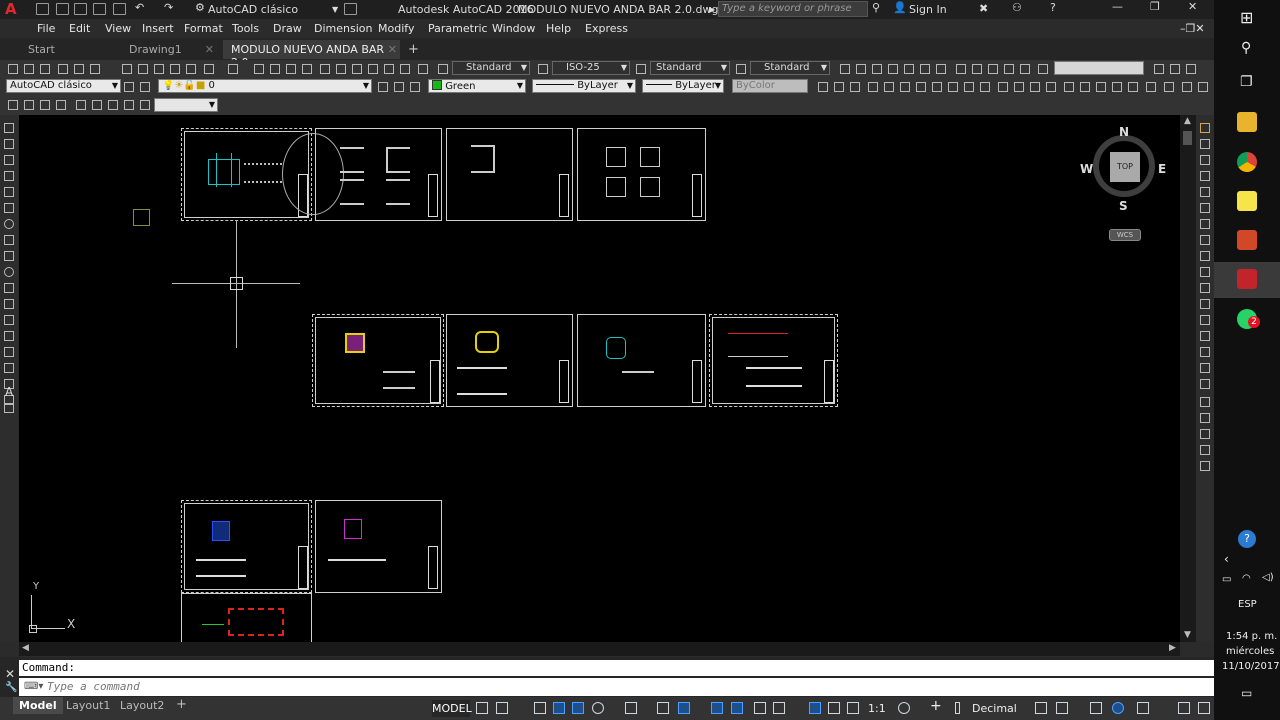 This screenshot has width=1280, height=720. I want to click on close-icon: ✕, so click(209, 49).